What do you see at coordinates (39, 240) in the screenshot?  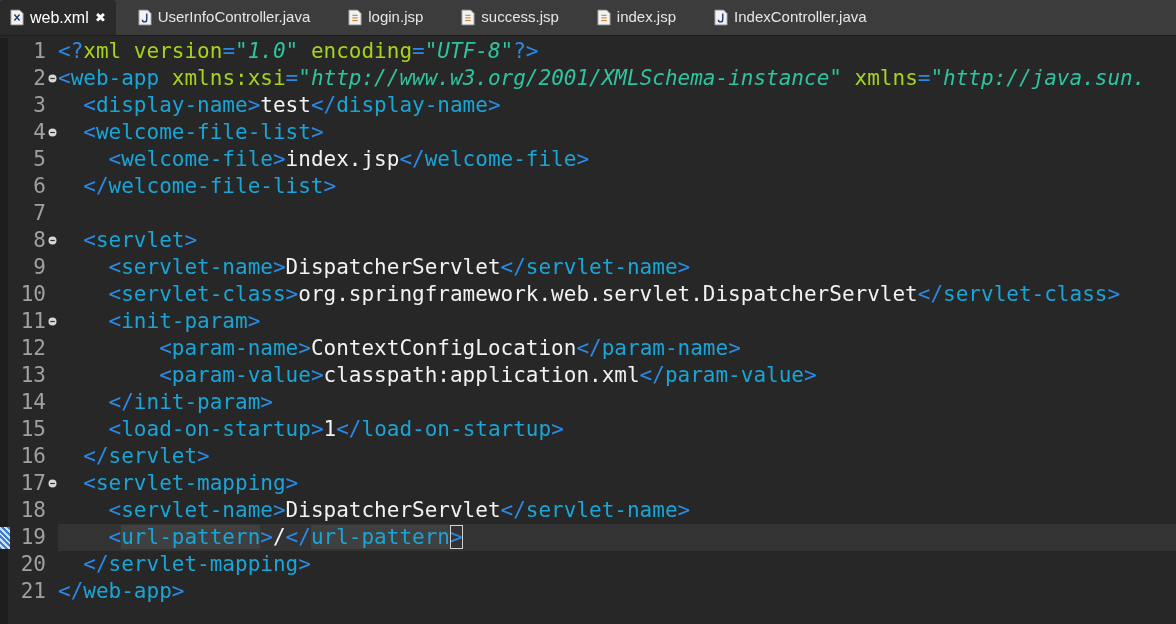 I see `line-number: 8` at bounding box center [39, 240].